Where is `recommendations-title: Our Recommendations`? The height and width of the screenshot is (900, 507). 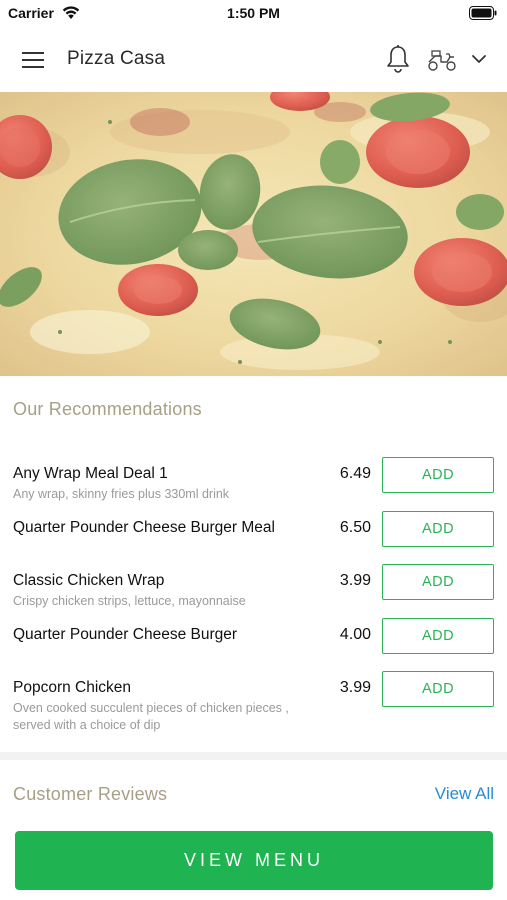
recommendations-title: Our Recommendations is located at coordinates (107, 409).